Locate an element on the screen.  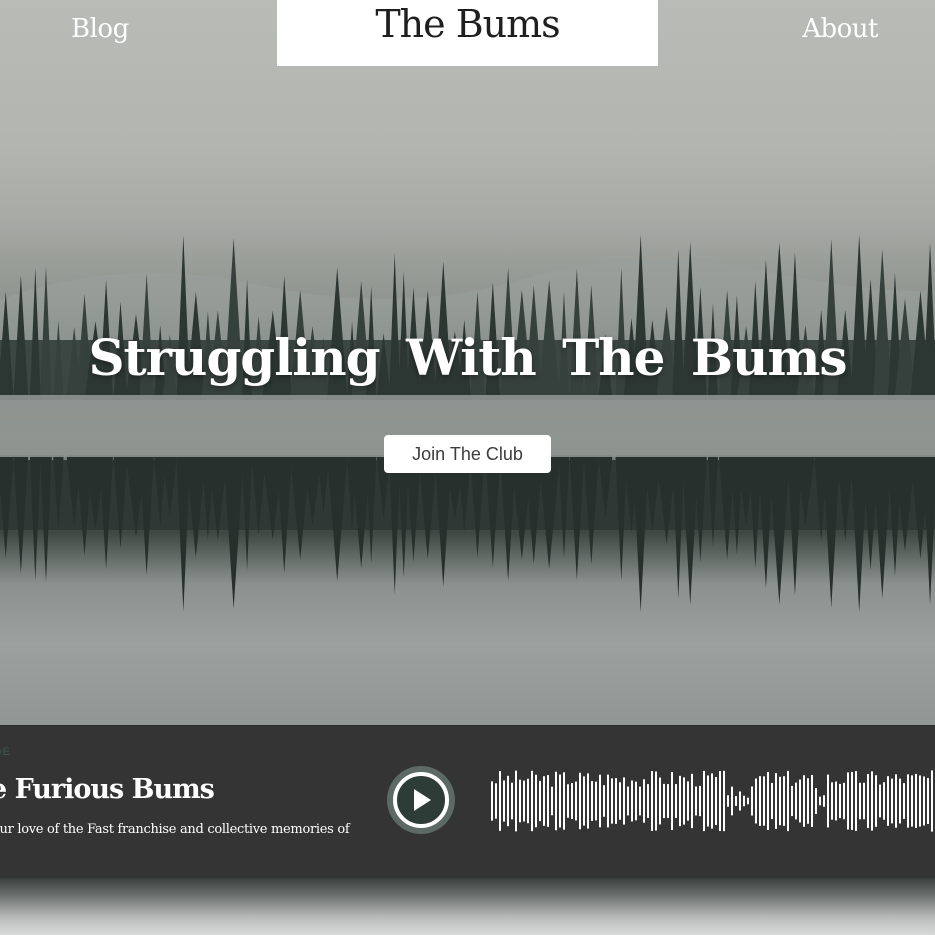
episode-title: e Furious Bums is located at coordinates (107, 789).